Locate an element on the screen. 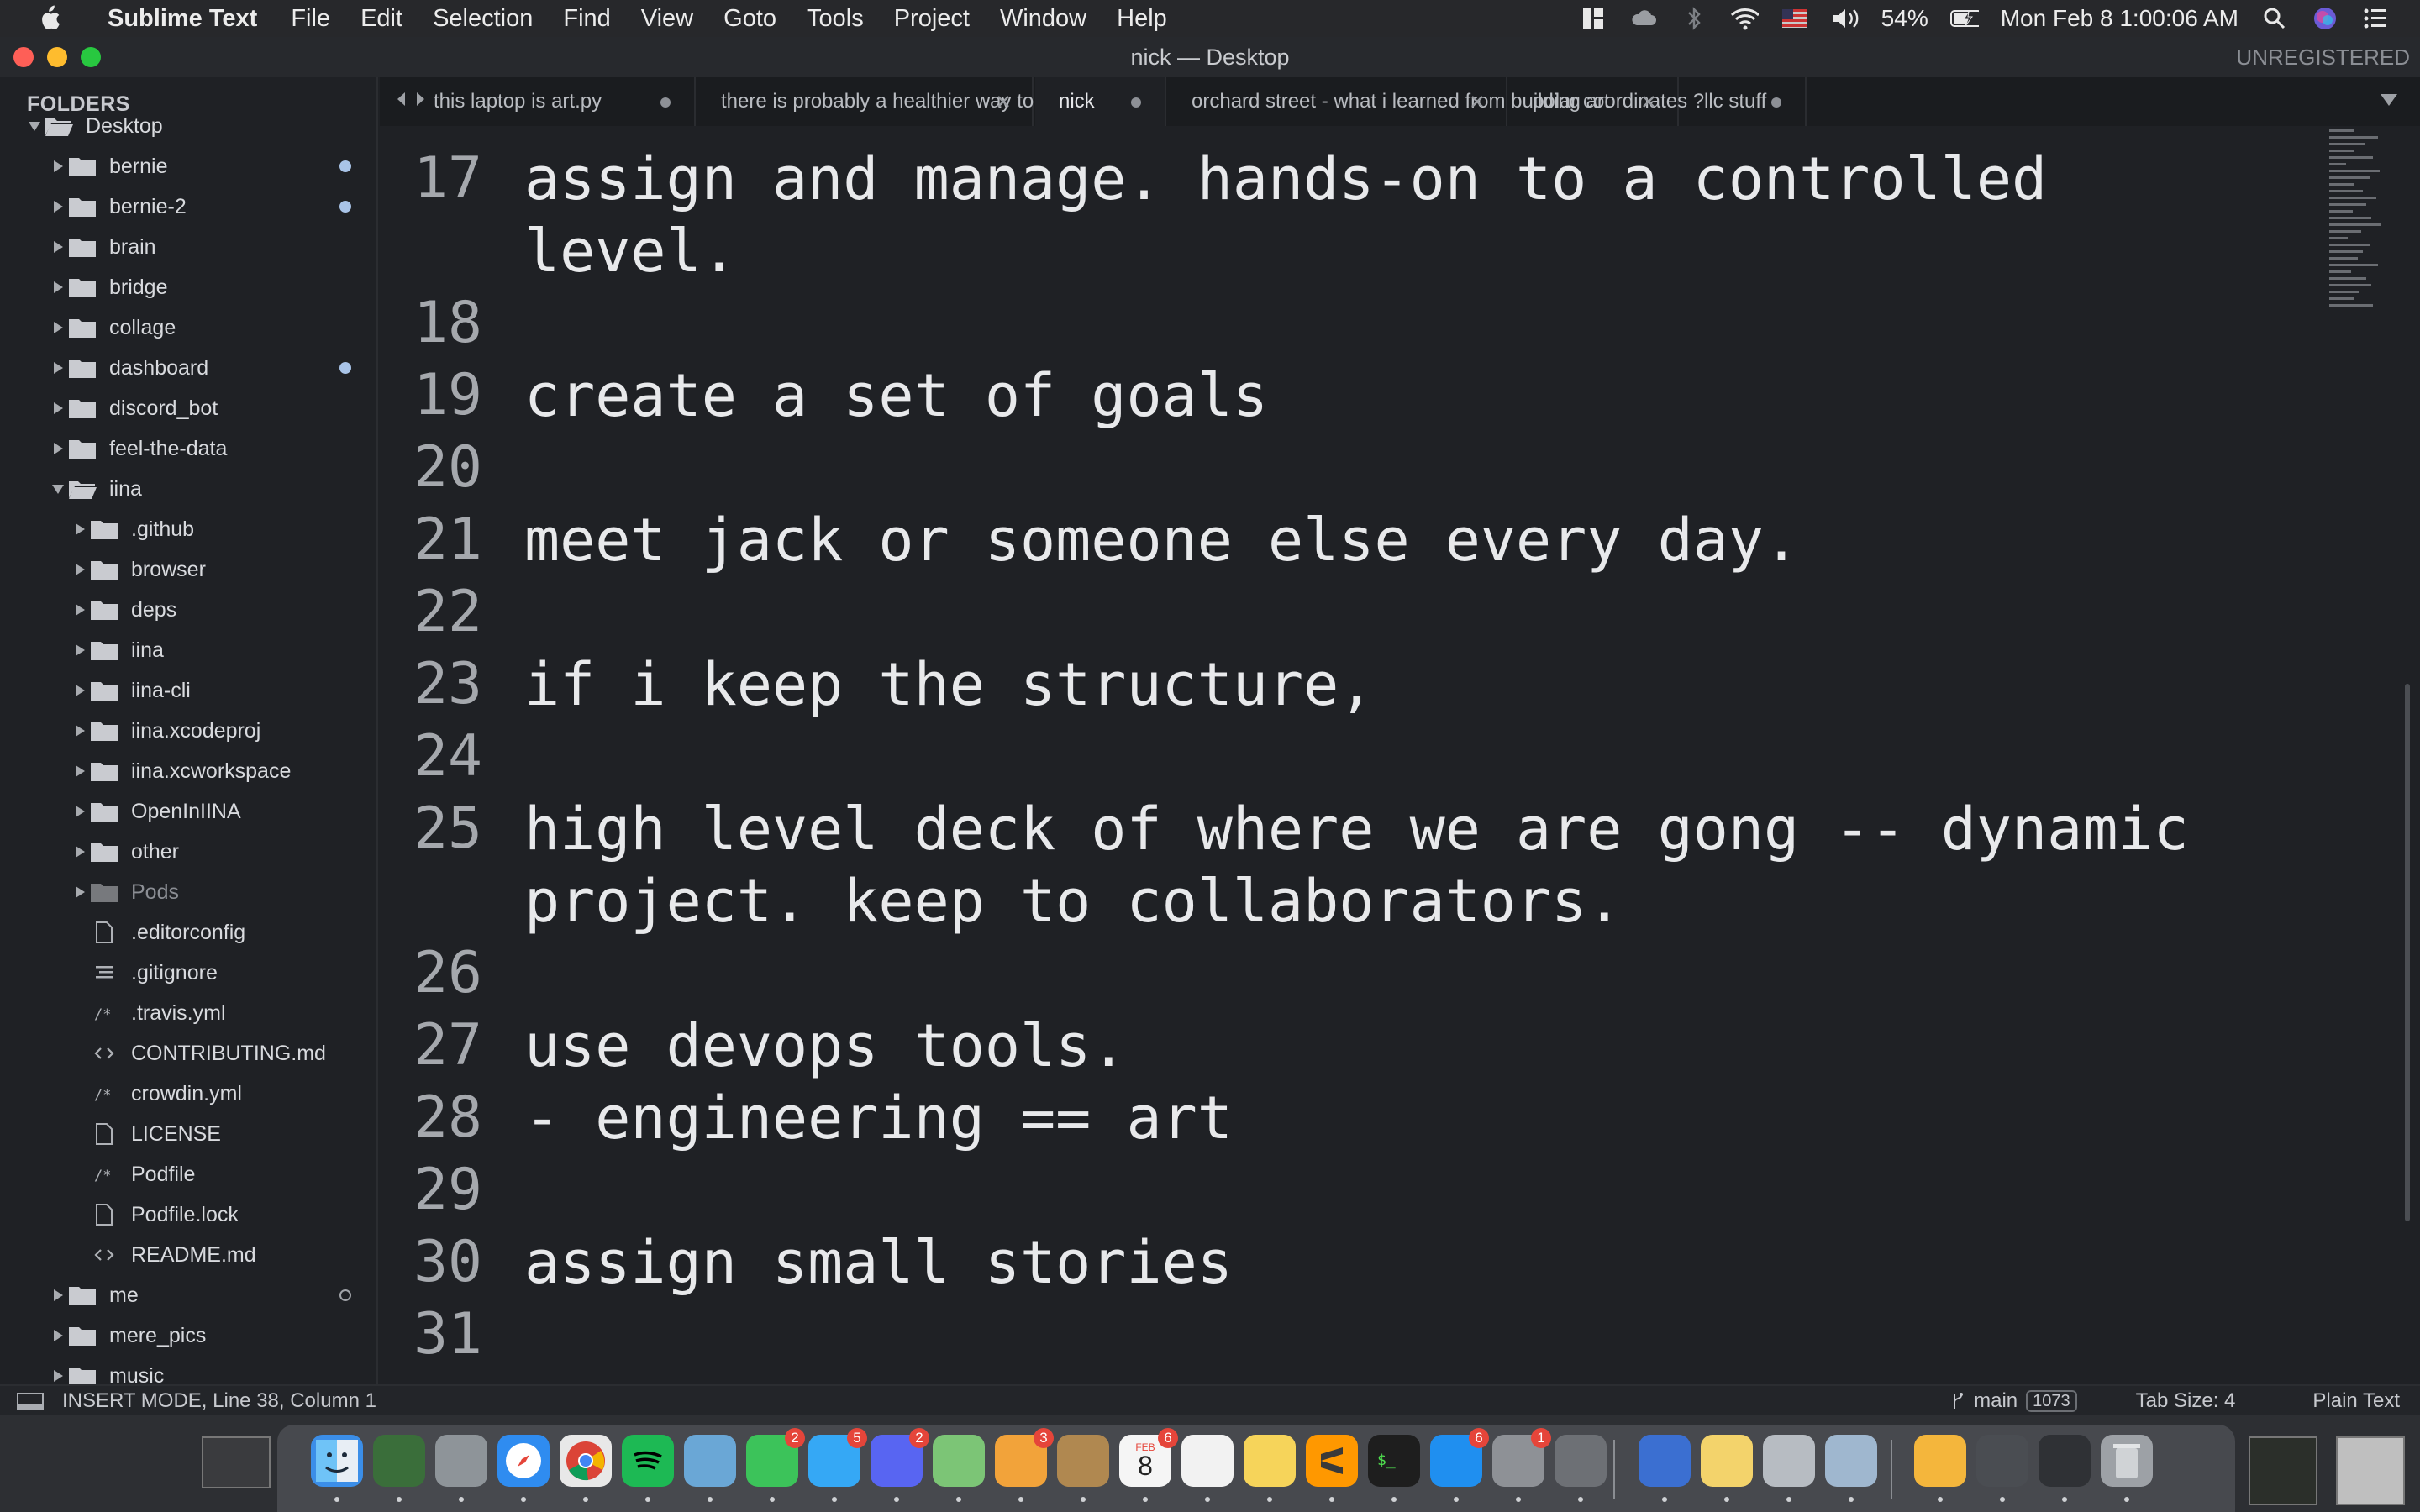 The image size is (2420, 1512). code-line: - engineering == art is located at coordinates (878, 1118).